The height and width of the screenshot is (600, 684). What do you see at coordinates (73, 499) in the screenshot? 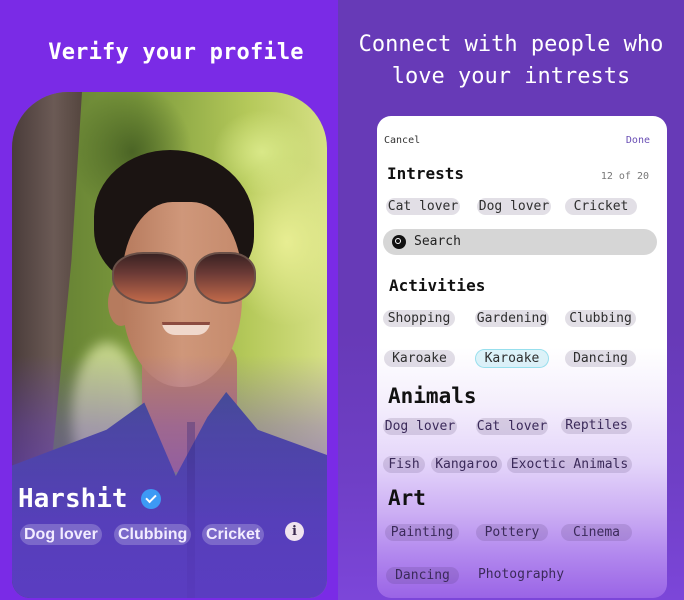
I see `profile-name: Harshit` at bounding box center [73, 499].